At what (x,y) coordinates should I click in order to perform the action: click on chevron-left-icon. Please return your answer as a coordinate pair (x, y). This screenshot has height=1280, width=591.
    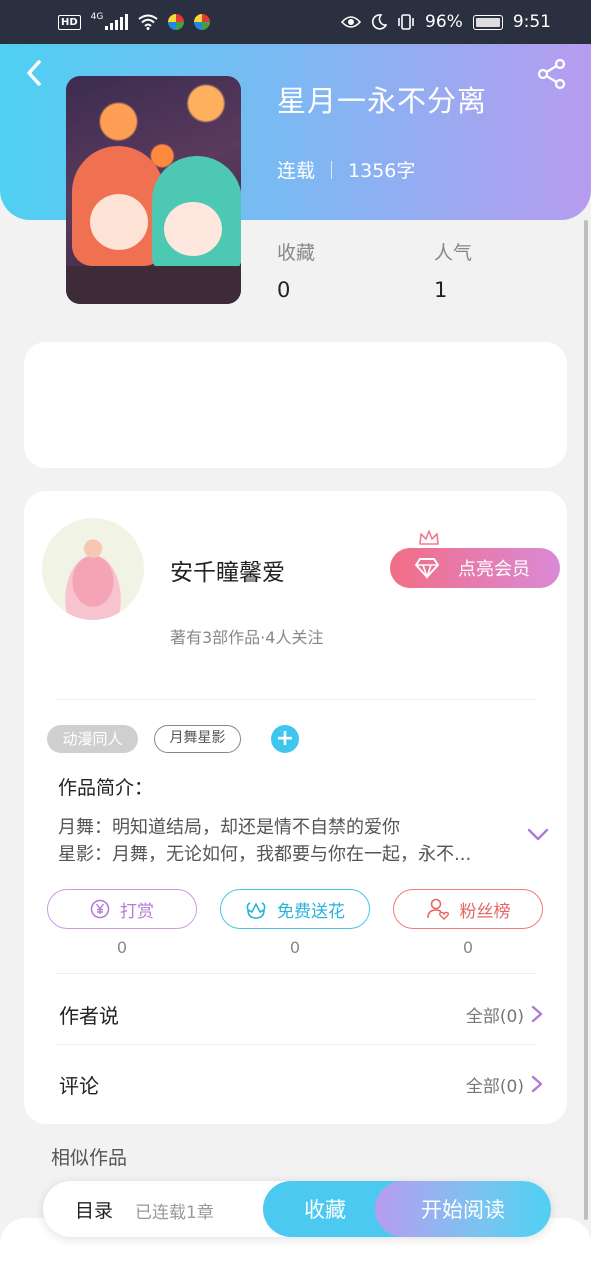
    Looking at the image, I should click on (34, 73).